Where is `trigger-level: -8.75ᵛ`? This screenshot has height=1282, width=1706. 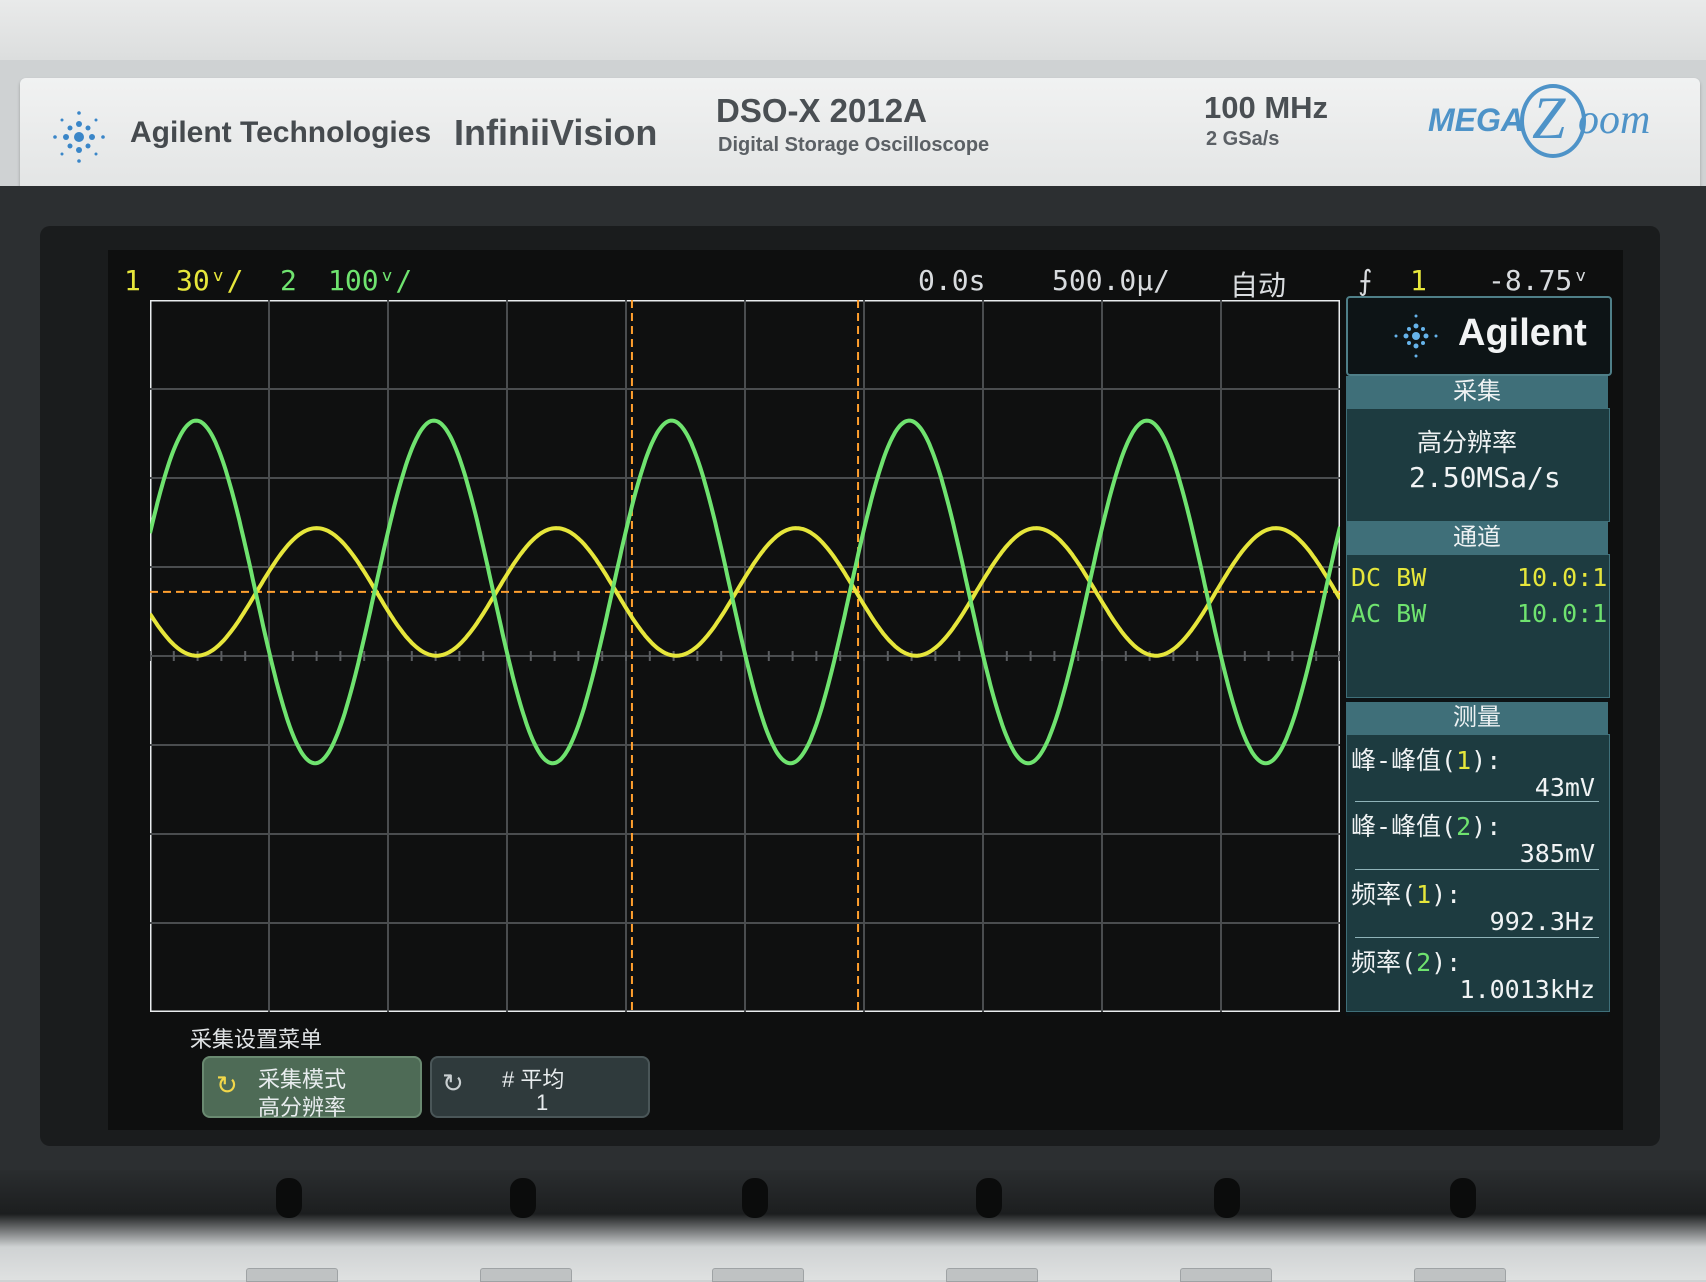 trigger-level: -8.75ᵛ is located at coordinates (1538, 280).